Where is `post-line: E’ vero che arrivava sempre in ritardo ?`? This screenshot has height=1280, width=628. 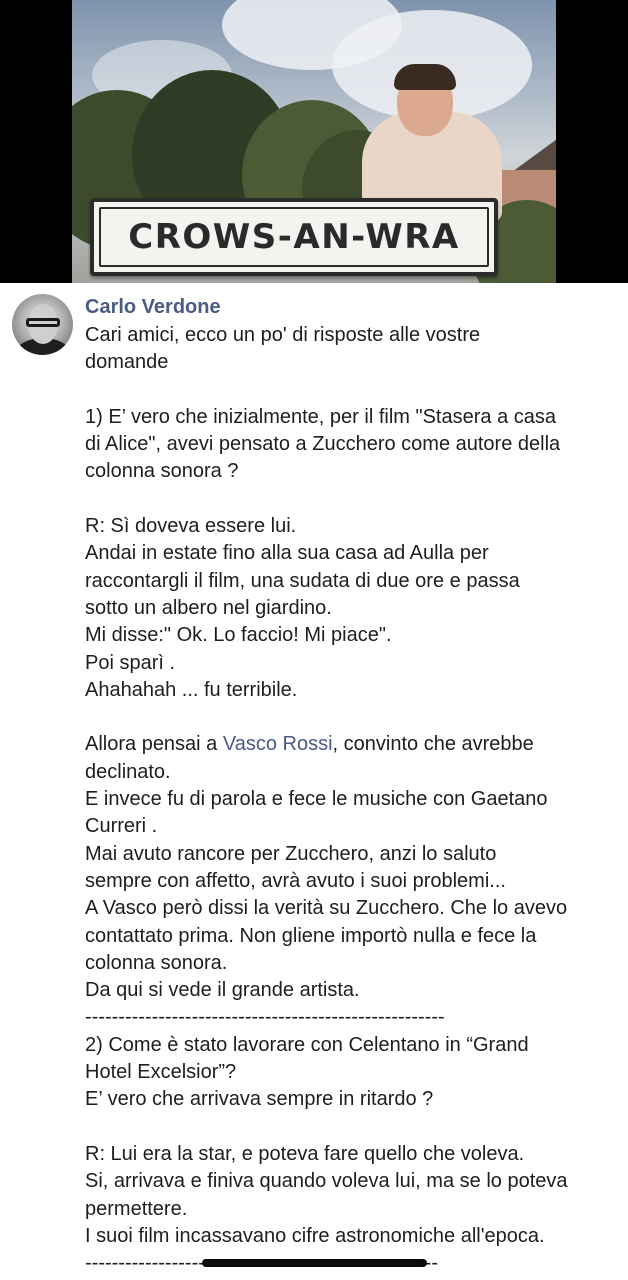 post-line: E’ vero che arrivava sempre in ritardo ? is located at coordinates (259, 1099).